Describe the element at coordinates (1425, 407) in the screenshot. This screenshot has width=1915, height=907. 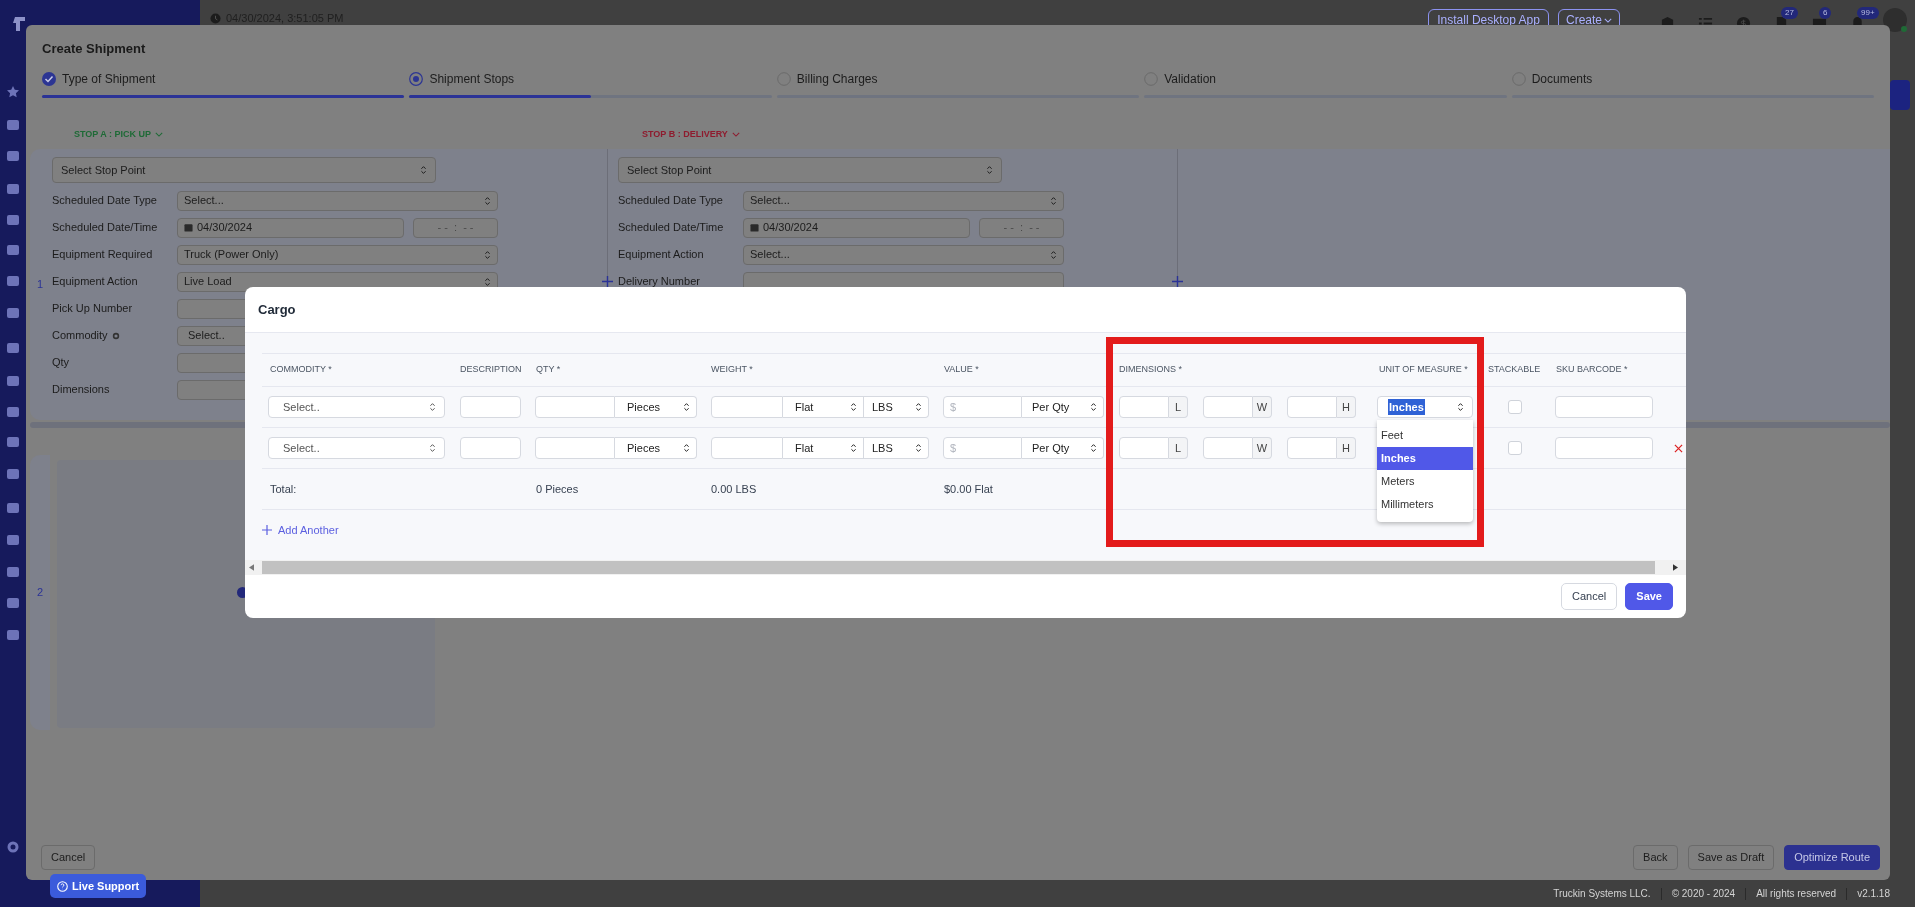
I see `select-field: Inches` at that location.